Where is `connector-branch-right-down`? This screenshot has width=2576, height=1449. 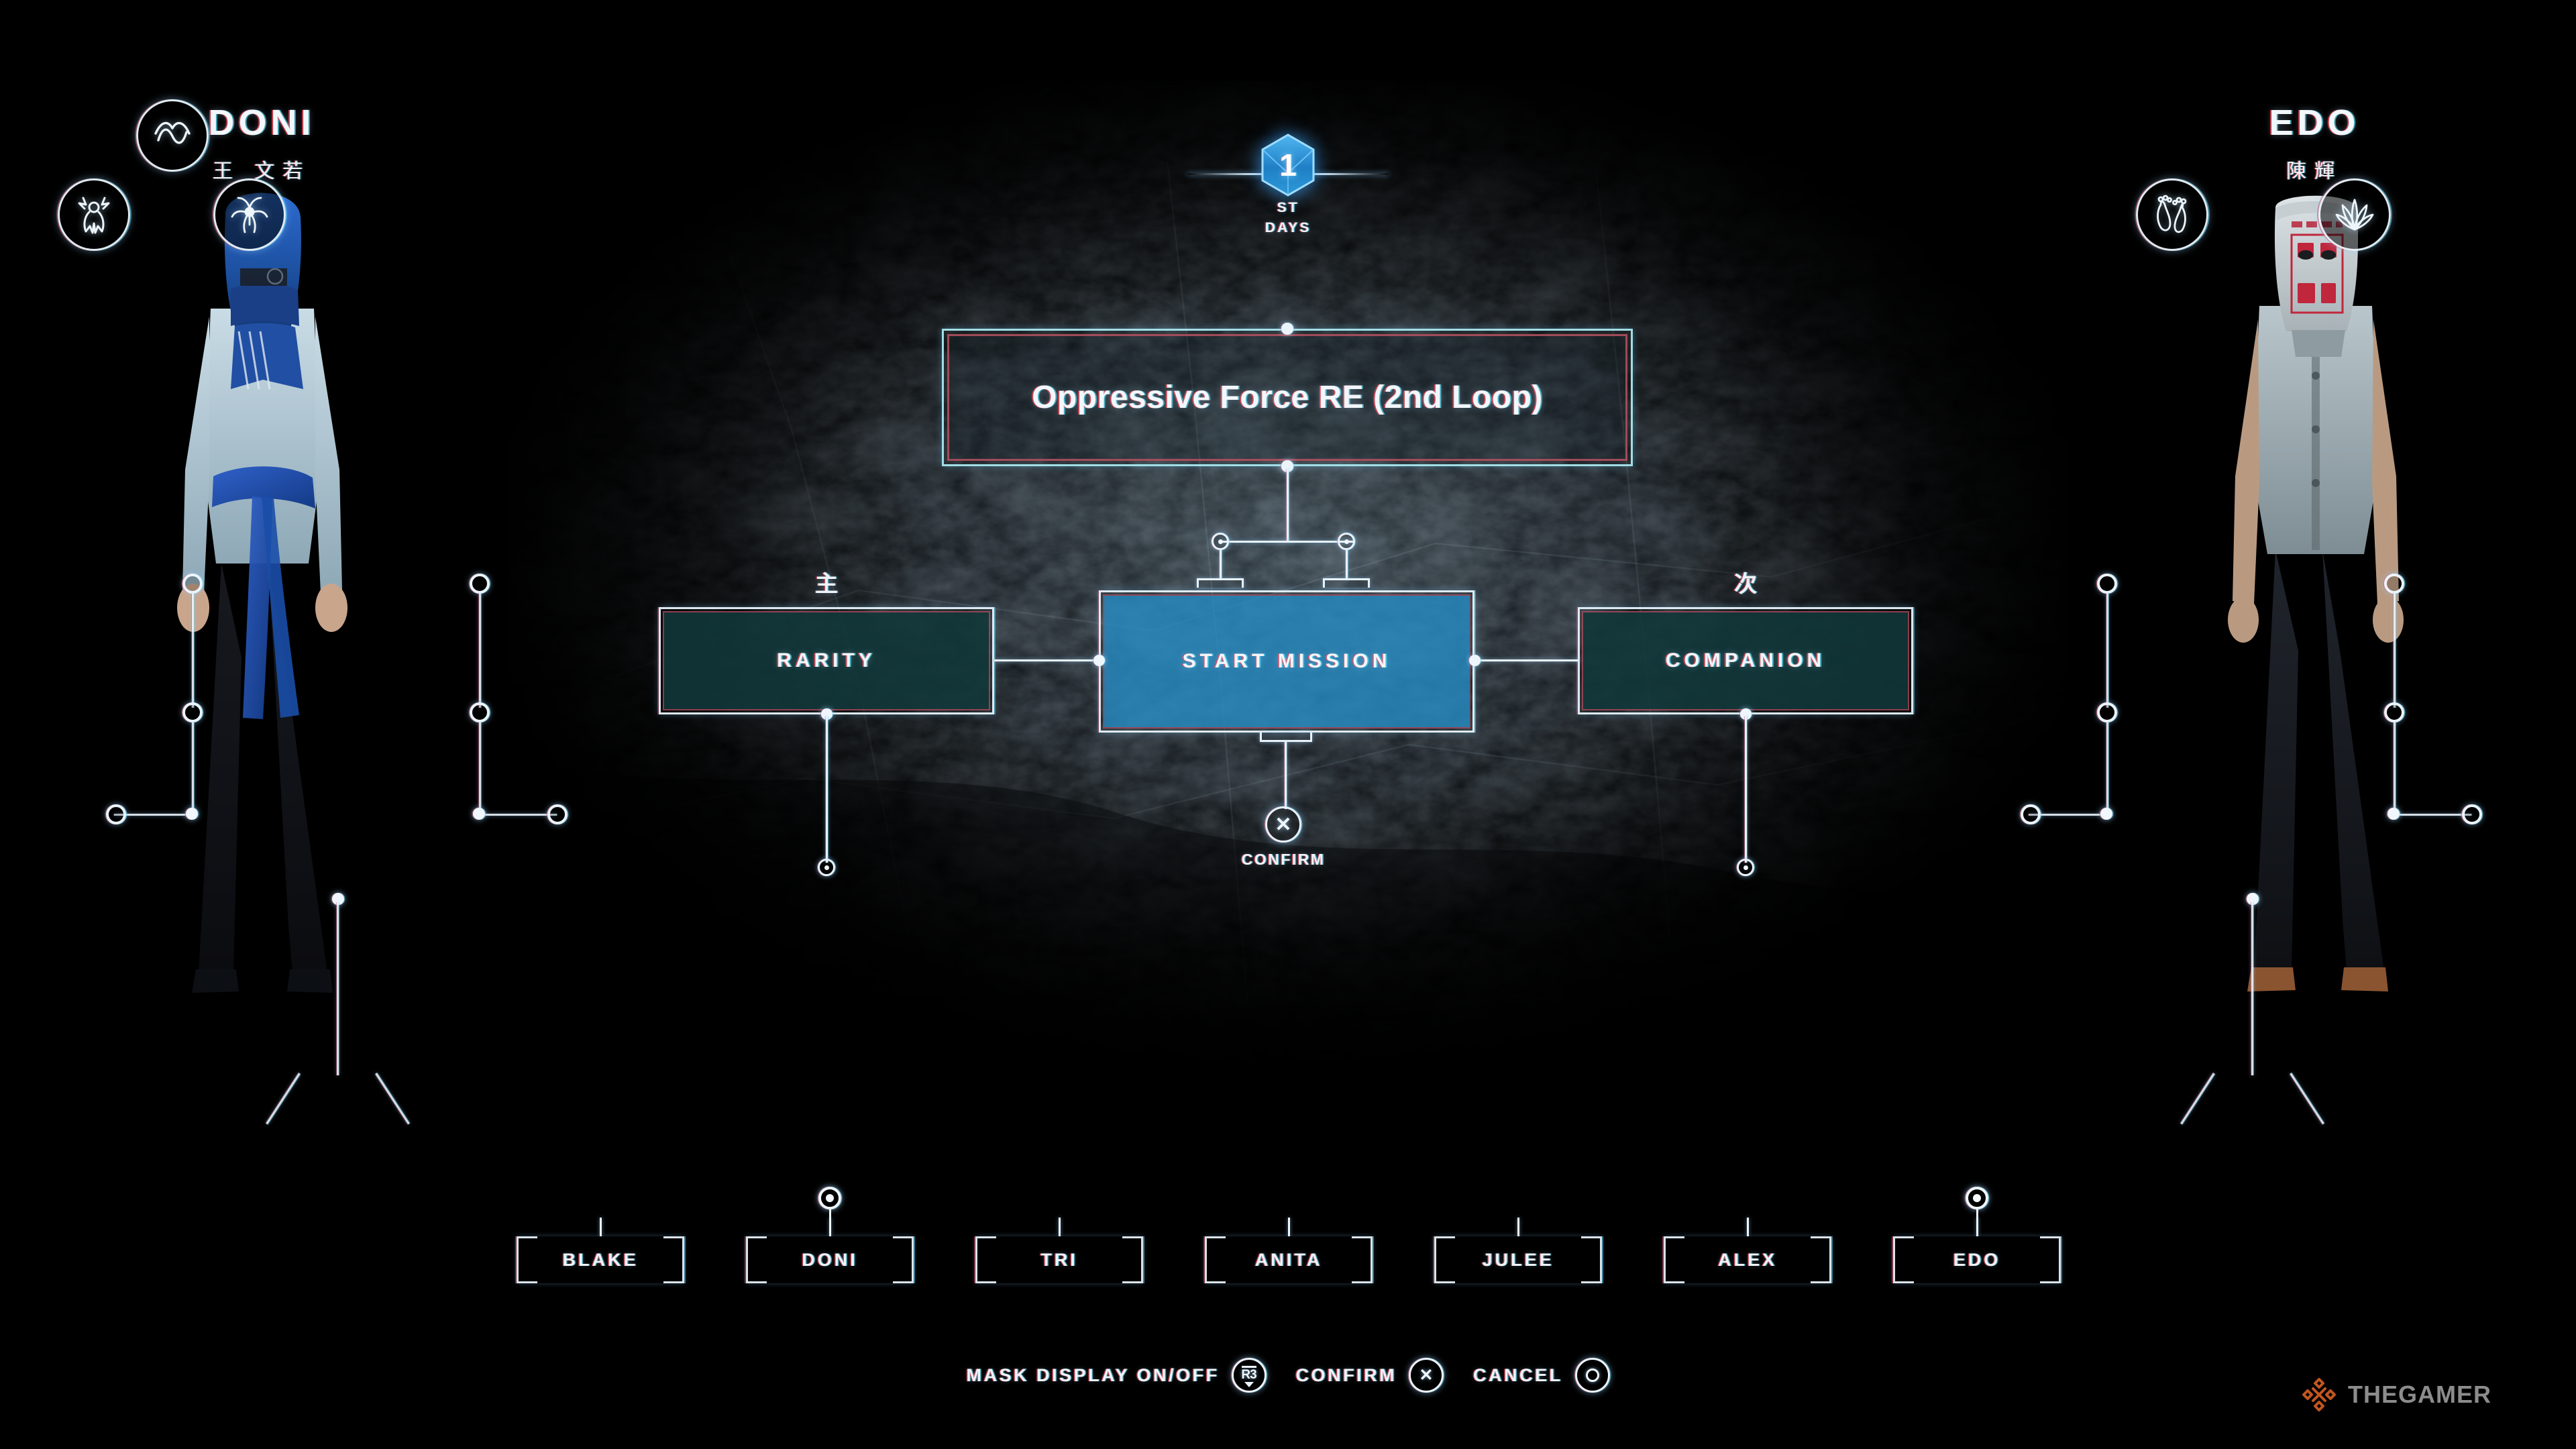
connector-branch-right-down is located at coordinates (1347, 565).